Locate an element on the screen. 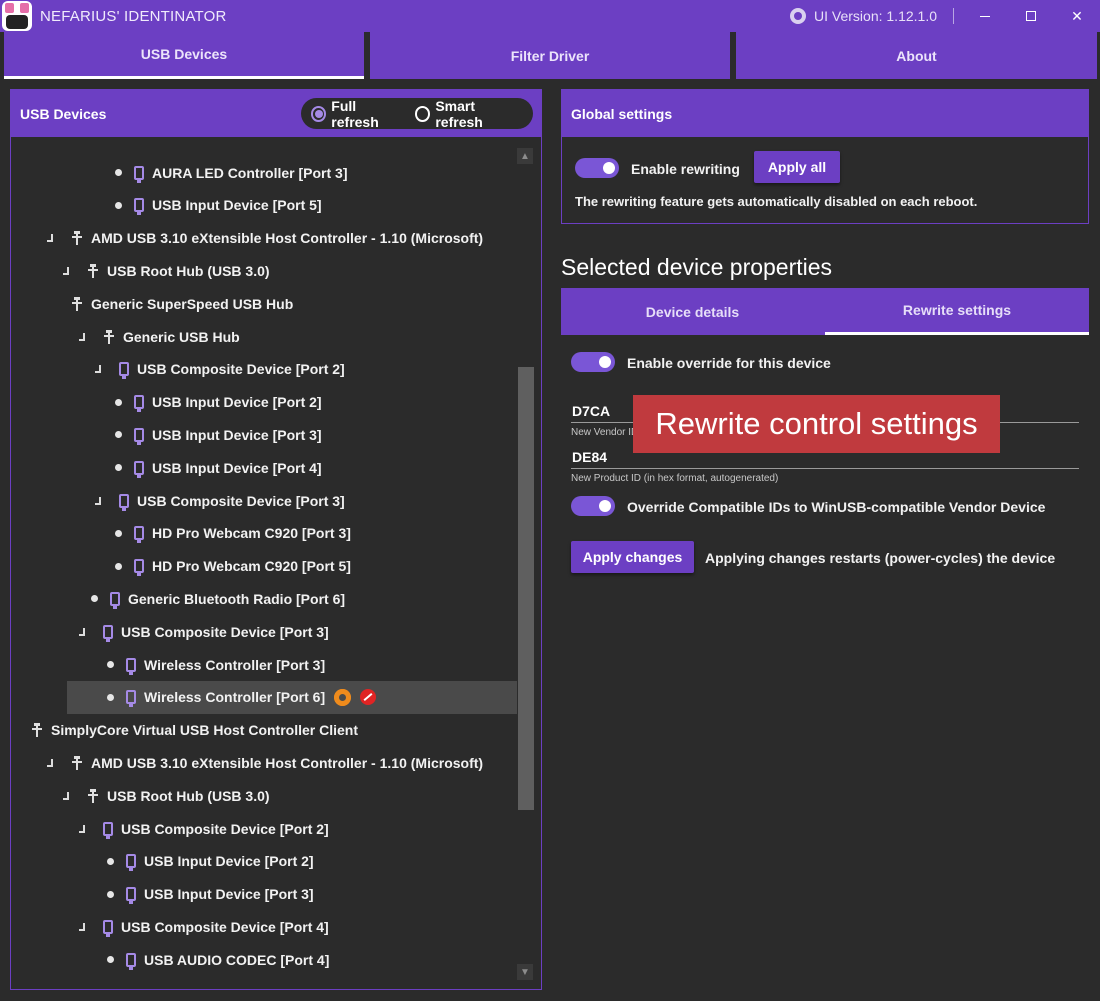  maximize-button is located at coordinates (1031, 16).